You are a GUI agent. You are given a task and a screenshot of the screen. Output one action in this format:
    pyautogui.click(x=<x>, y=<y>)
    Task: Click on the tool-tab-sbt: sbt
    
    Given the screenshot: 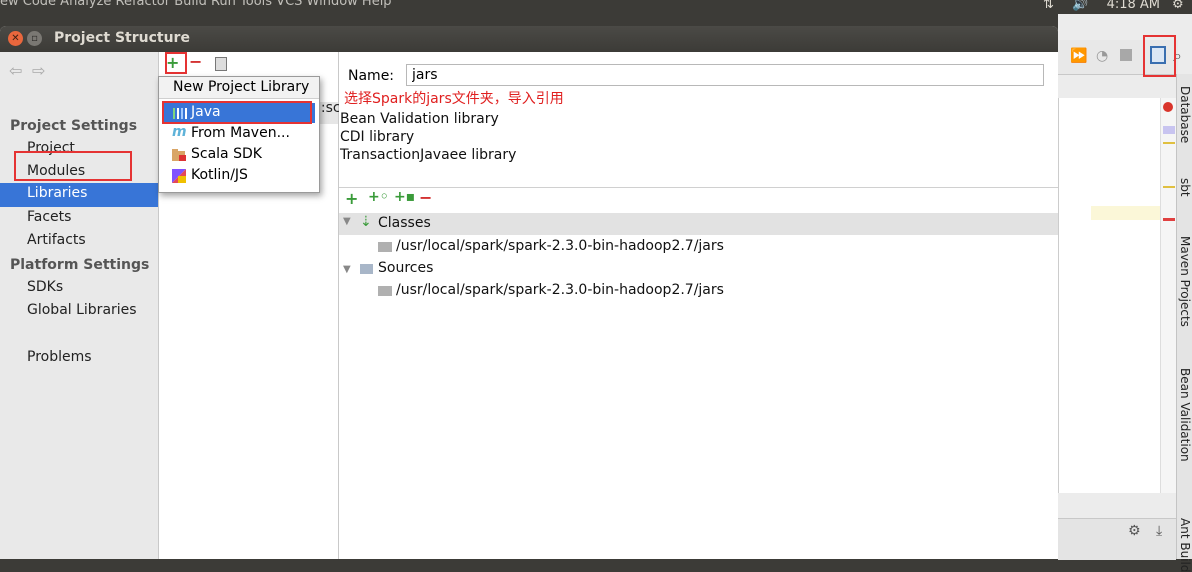 What is the action you would take?
    pyautogui.click(x=1185, y=187)
    